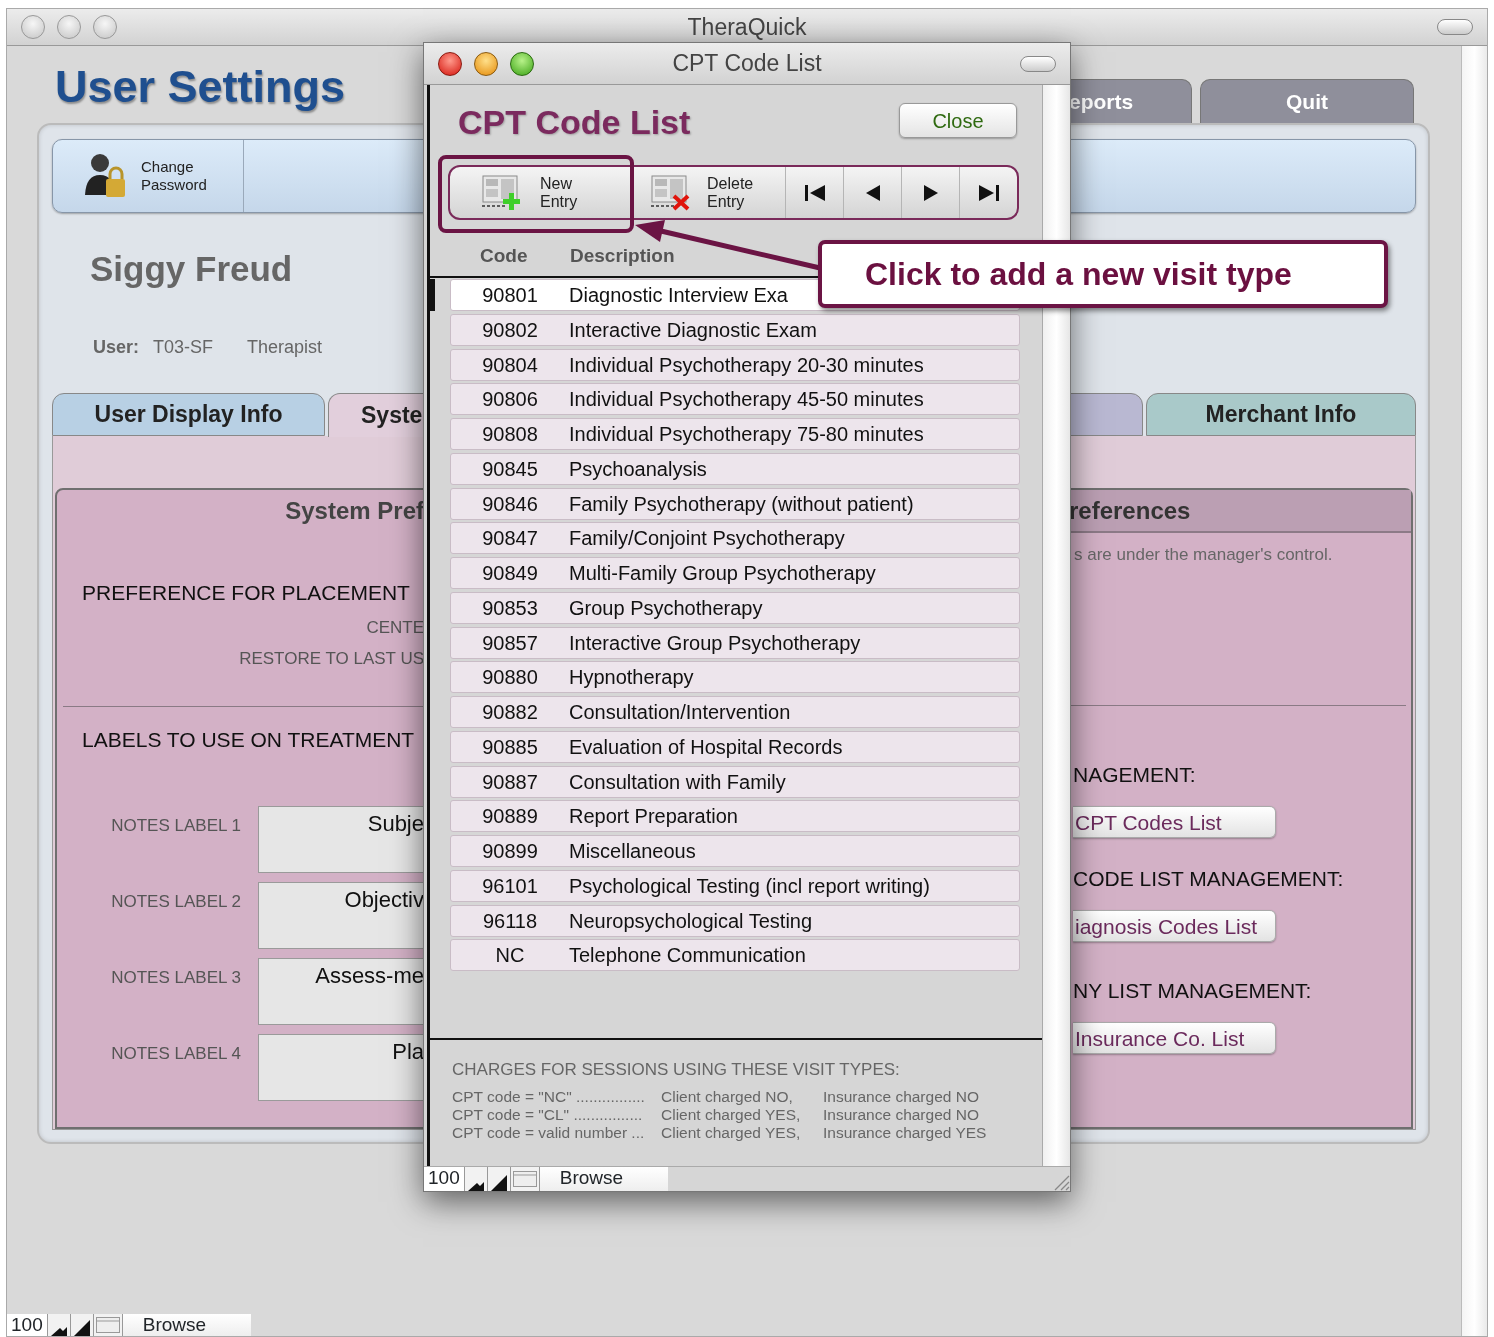  What do you see at coordinates (741, 504) in the screenshot?
I see `description-cell-text: Family Psychotherapy (without patient)` at bounding box center [741, 504].